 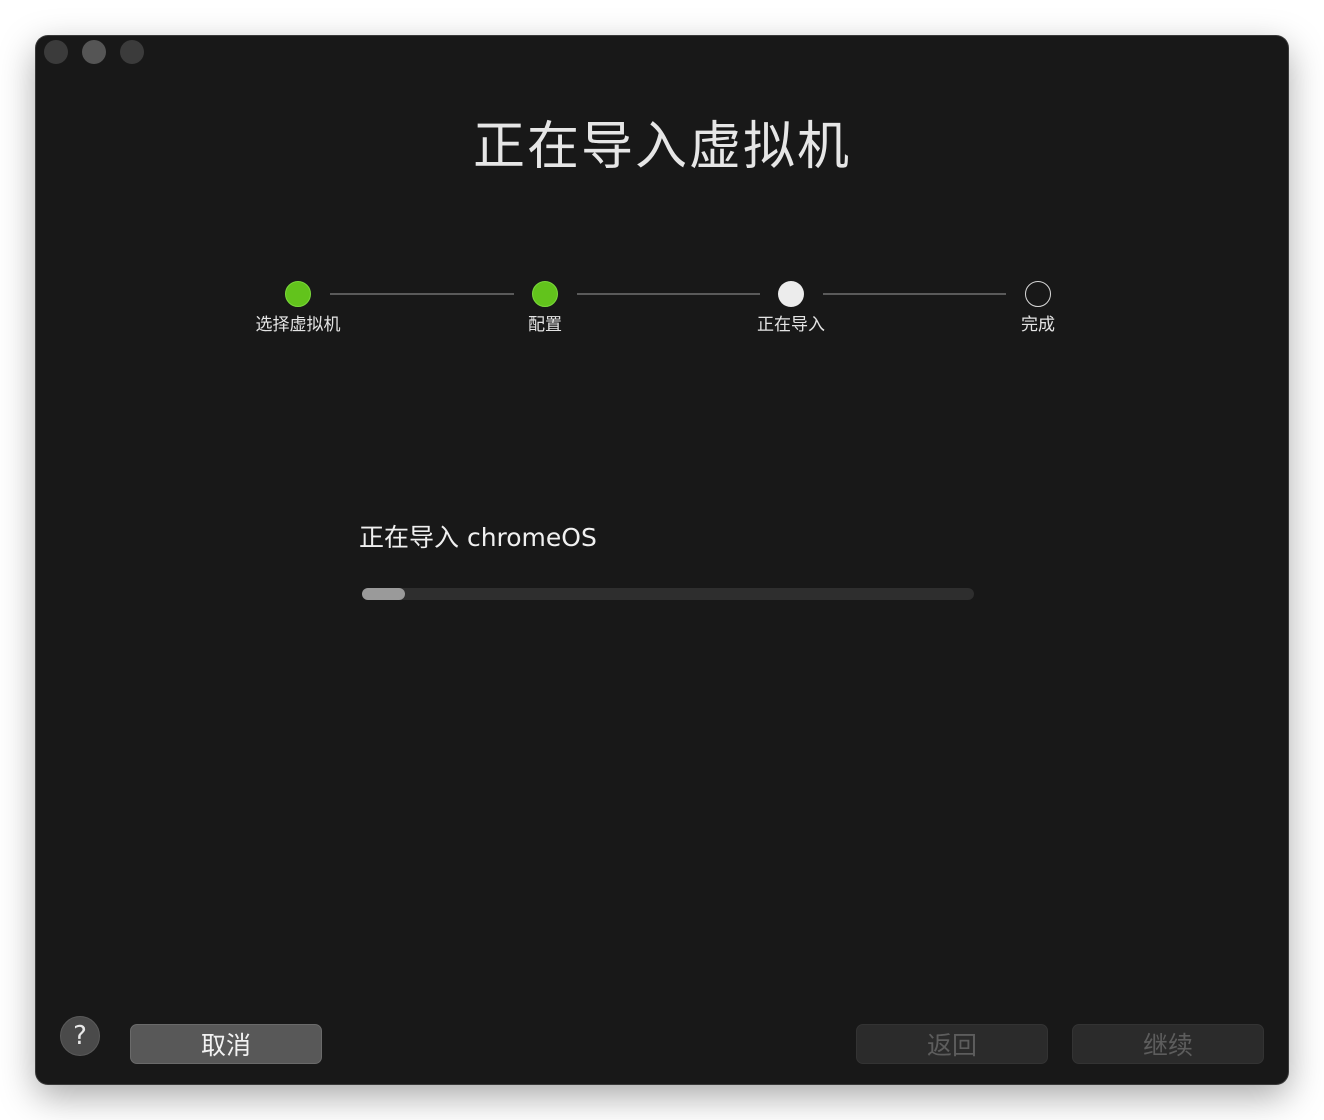 I want to click on continue-button-label: 继续, so click(x=1167, y=1045).